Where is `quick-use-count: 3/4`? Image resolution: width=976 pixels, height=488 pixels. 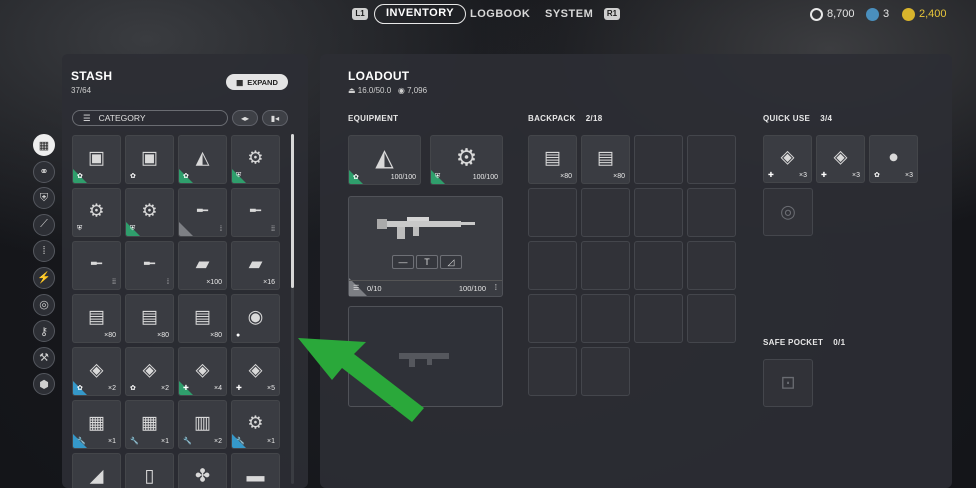 quick-use-count: 3/4 is located at coordinates (826, 118).